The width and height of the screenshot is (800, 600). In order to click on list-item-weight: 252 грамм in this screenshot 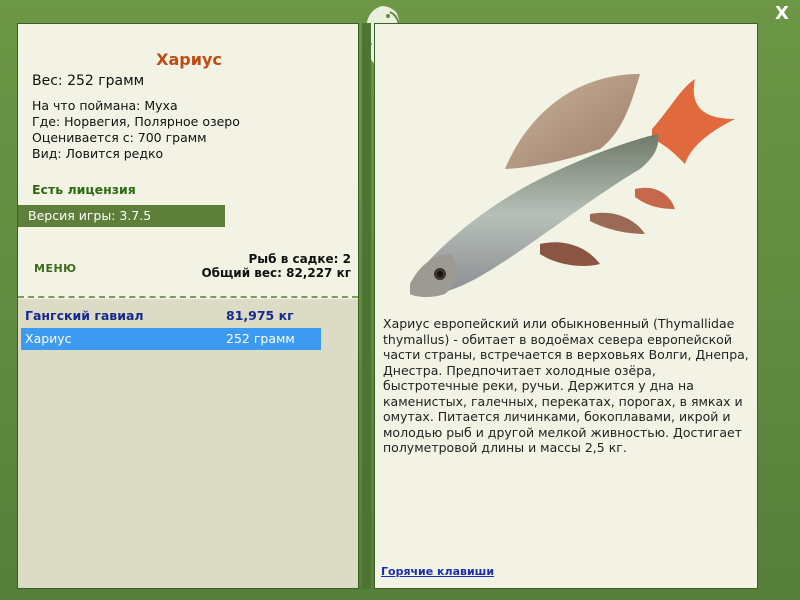, I will do `click(260, 338)`.